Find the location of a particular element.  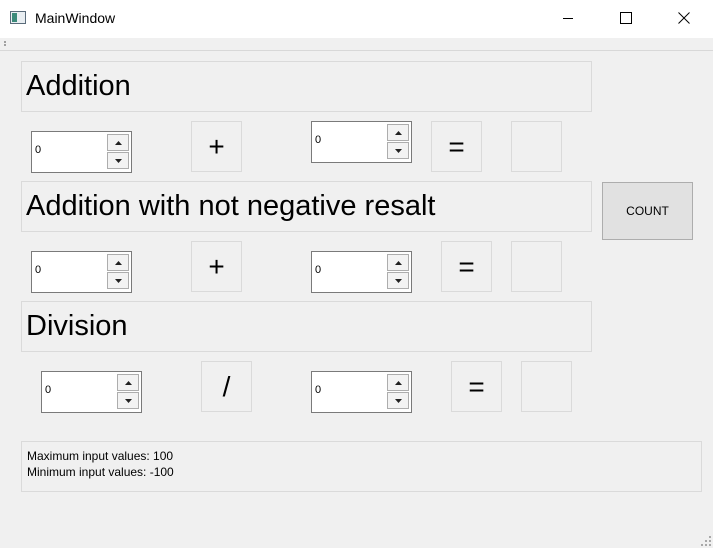

addition-result is located at coordinates (536, 146).